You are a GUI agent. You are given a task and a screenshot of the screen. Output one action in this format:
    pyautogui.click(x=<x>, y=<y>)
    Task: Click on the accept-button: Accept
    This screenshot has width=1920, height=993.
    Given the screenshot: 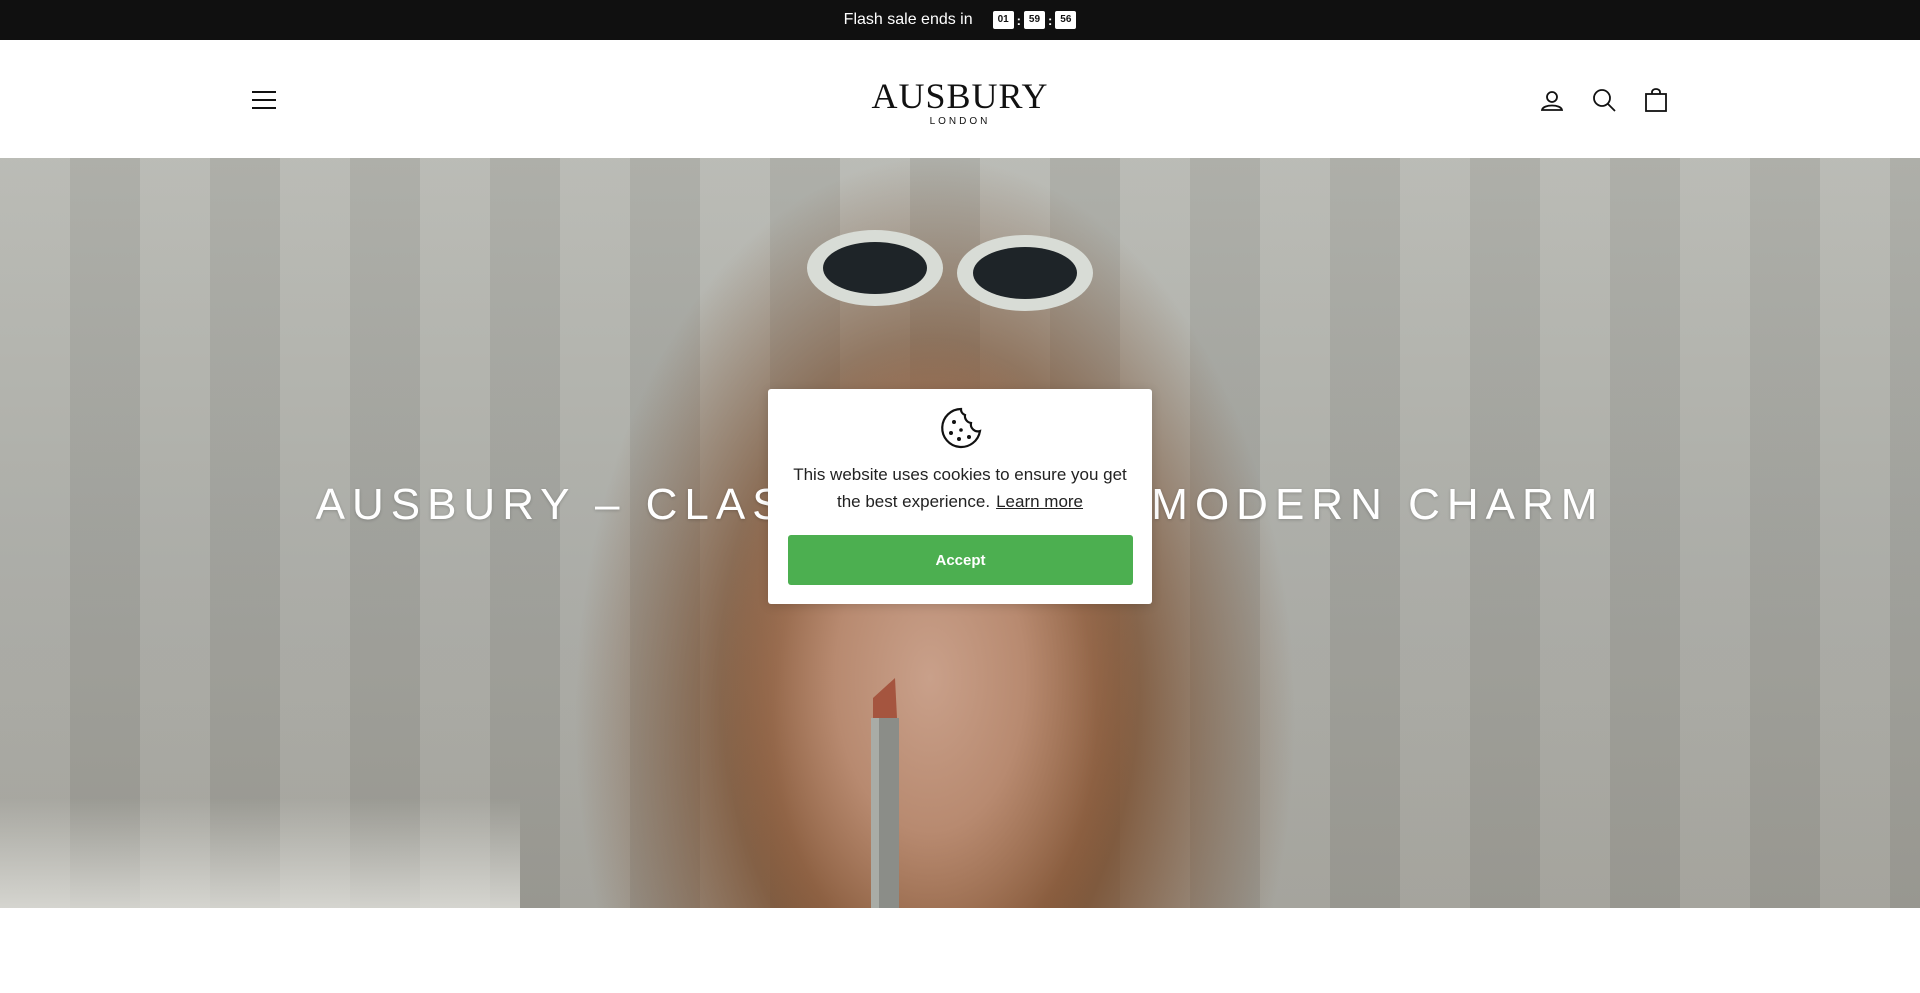 What is the action you would take?
    pyautogui.click(x=960, y=560)
    